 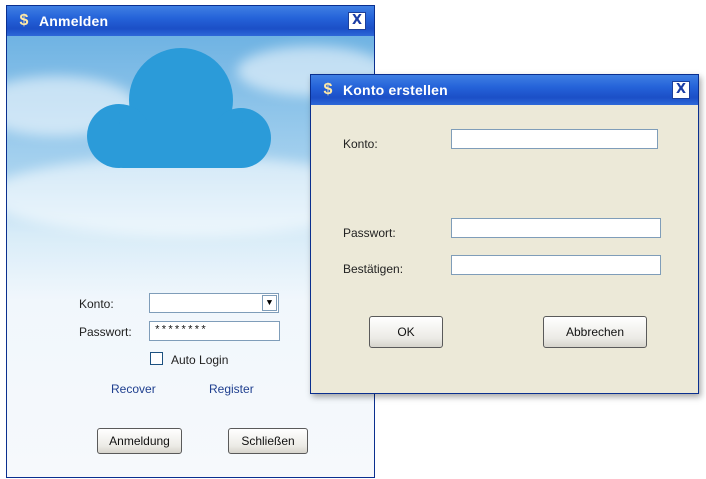 What do you see at coordinates (269, 303) in the screenshot?
I see `chevron-down-icon: ▼` at bounding box center [269, 303].